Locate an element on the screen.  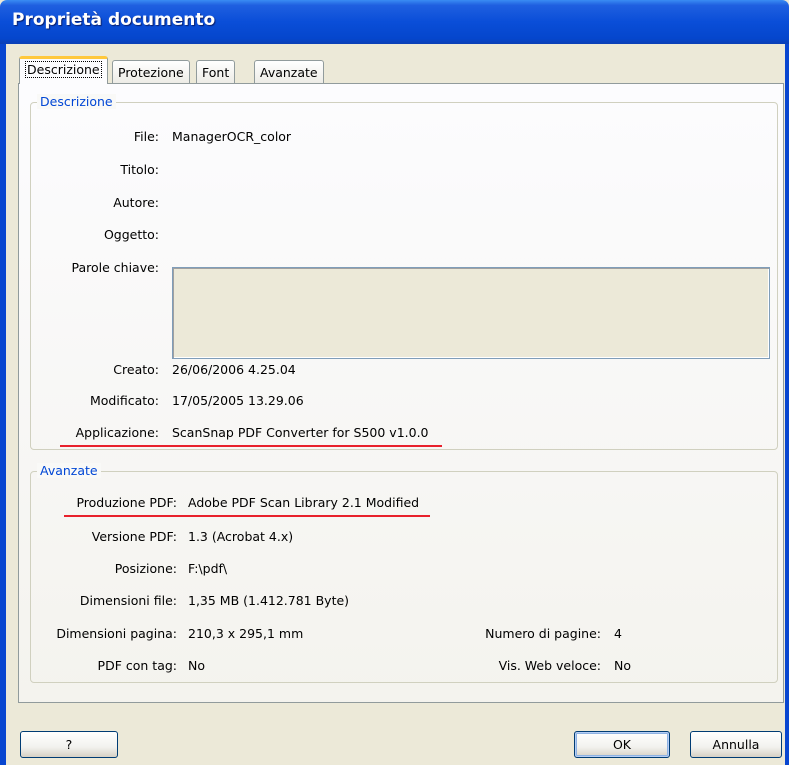
vis-web-veloce-value: No is located at coordinates (622, 665).